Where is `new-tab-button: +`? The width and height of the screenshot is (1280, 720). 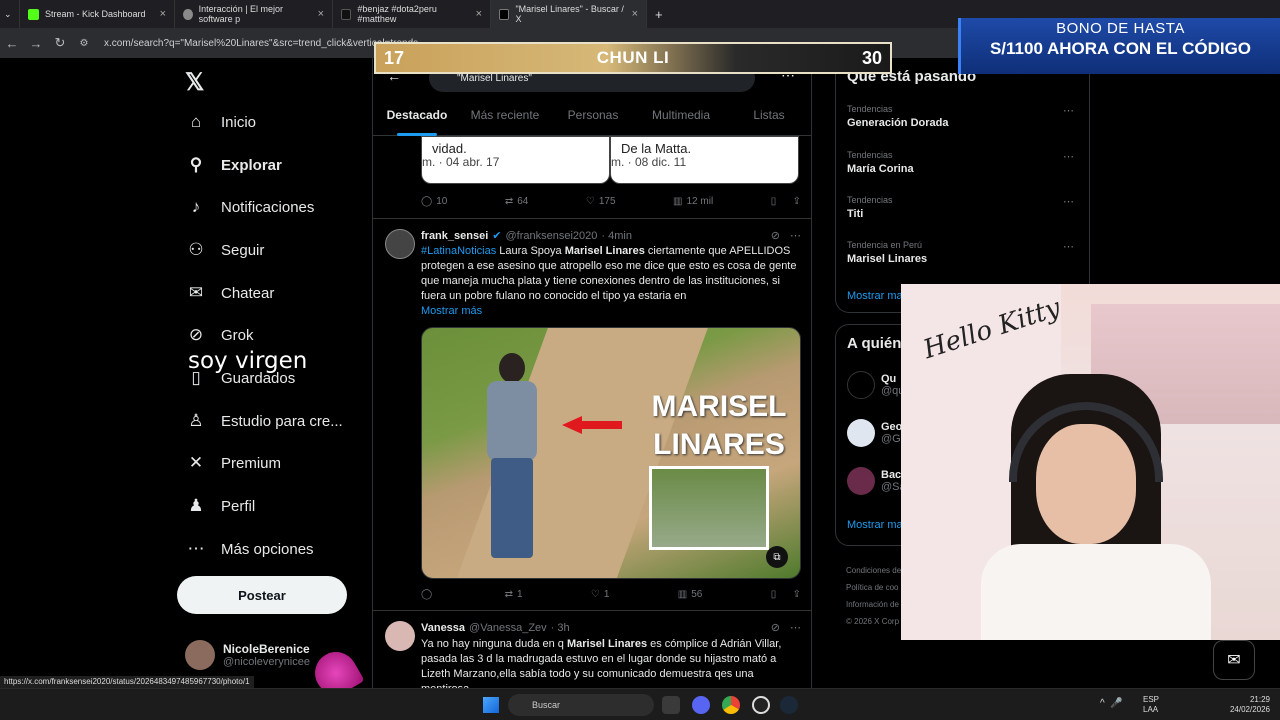
new-tab-button: + is located at coordinates (659, 14).